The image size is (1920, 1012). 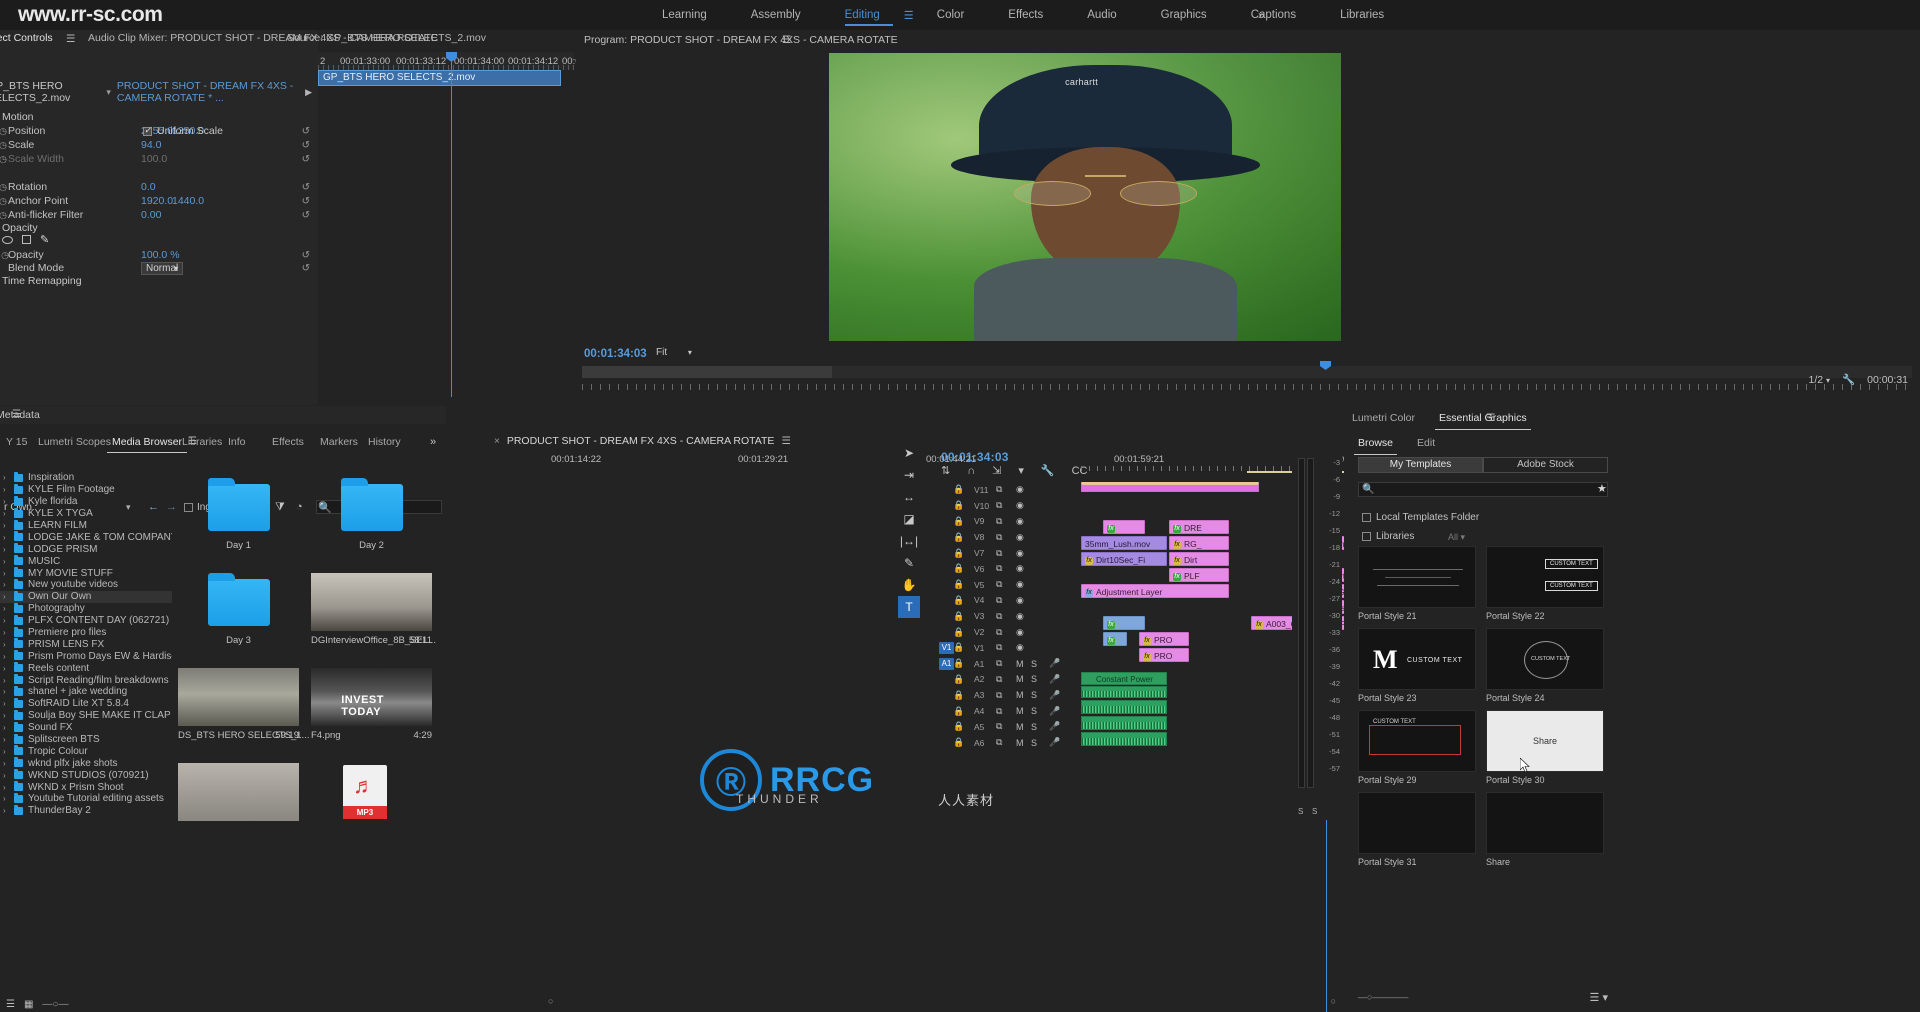 What do you see at coordinates (1545, 465) in the screenshot?
I see `segment-adobe-stock: Adobe Stock` at bounding box center [1545, 465].